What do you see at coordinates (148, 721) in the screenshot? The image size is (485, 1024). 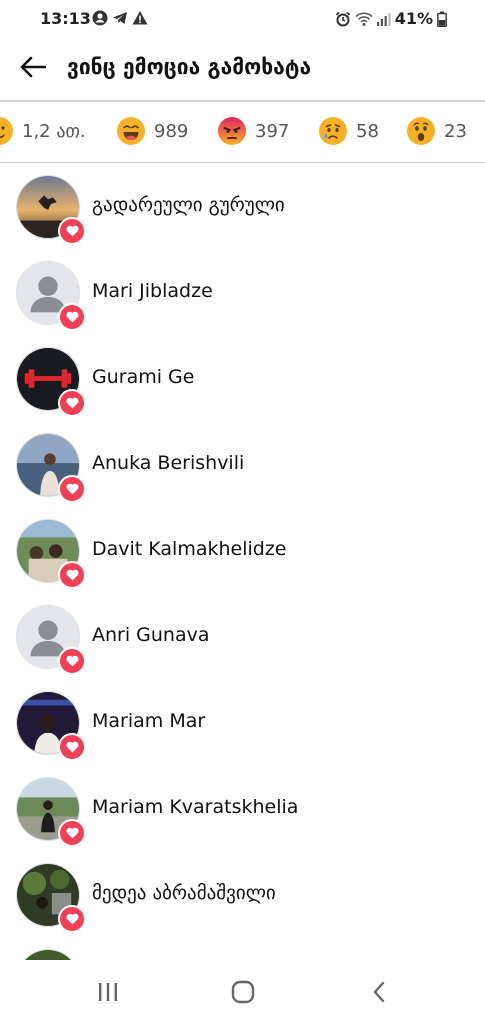 I see `person-name: Mariam Mar` at bounding box center [148, 721].